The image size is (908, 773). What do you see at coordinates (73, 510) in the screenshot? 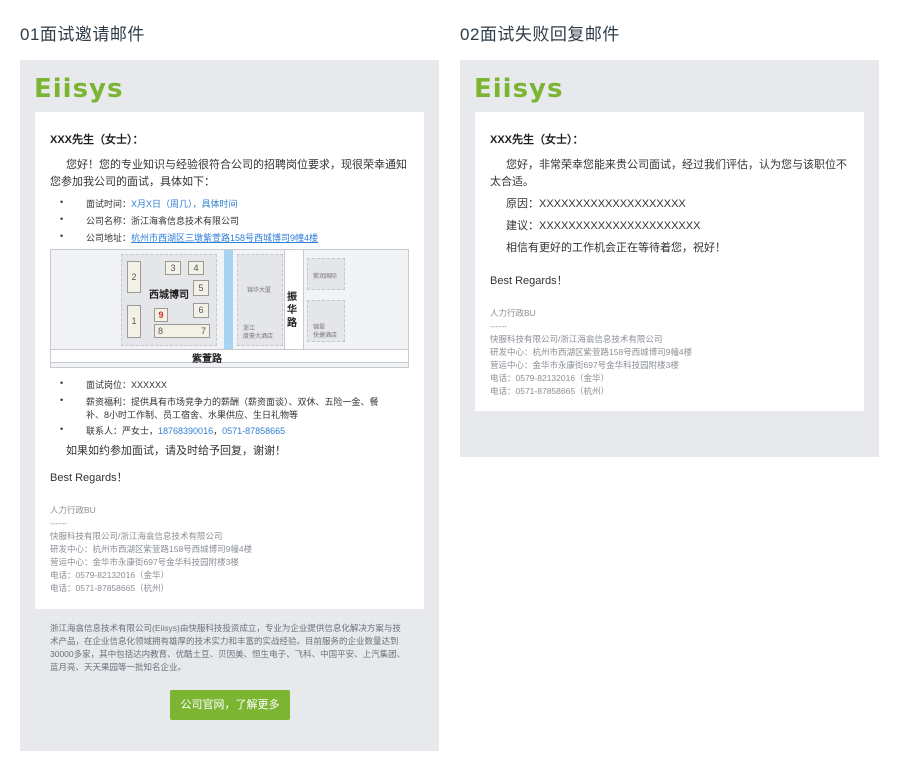
I see `invite-sig-dept: 人力行政BU` at bounding box center [73, 510].